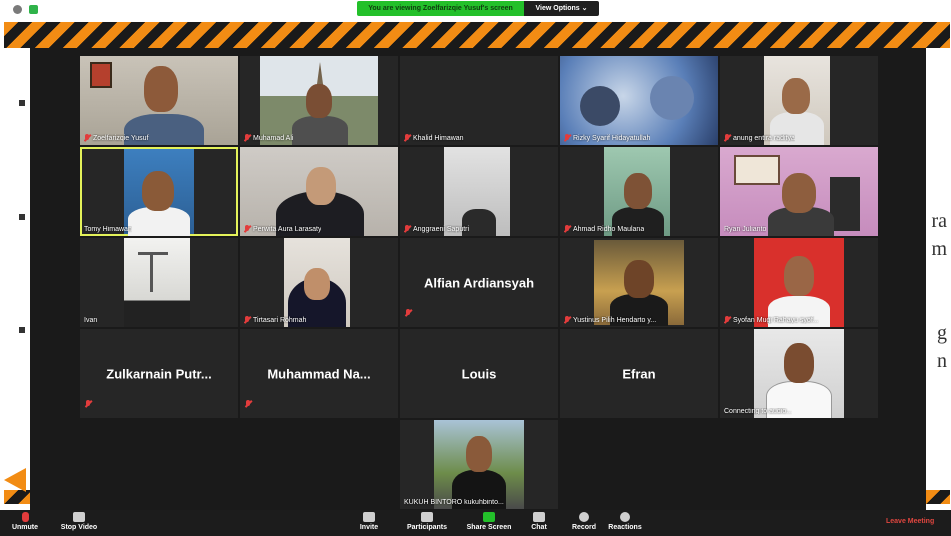 This screenshot has width=951, height=536. What do you see at coordinates (938, 497) in the screenshot?
I see `share-border-bottom-right` at bounding box center [938, 497].